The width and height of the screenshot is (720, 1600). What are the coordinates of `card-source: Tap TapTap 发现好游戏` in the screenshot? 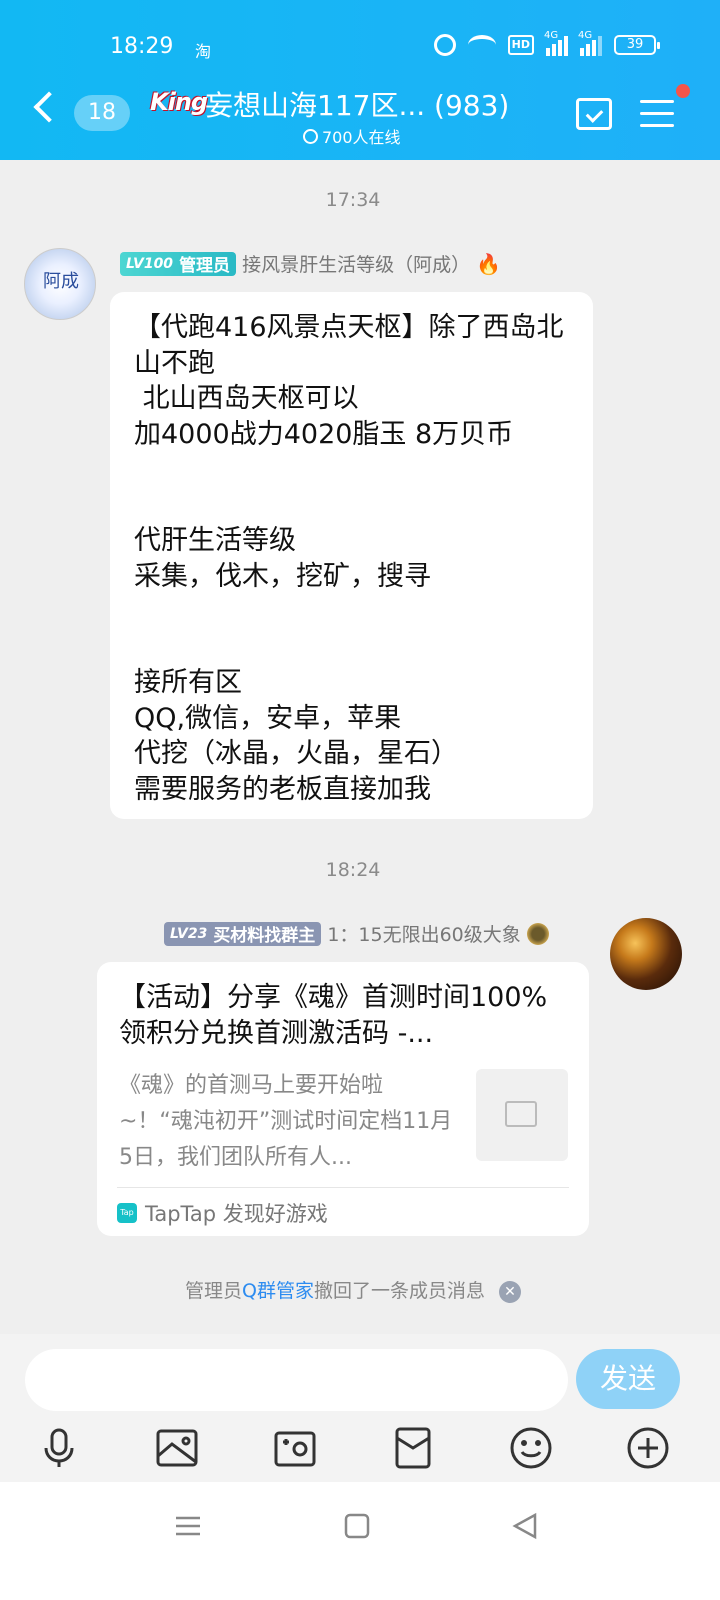 It's located at (222, 1213).